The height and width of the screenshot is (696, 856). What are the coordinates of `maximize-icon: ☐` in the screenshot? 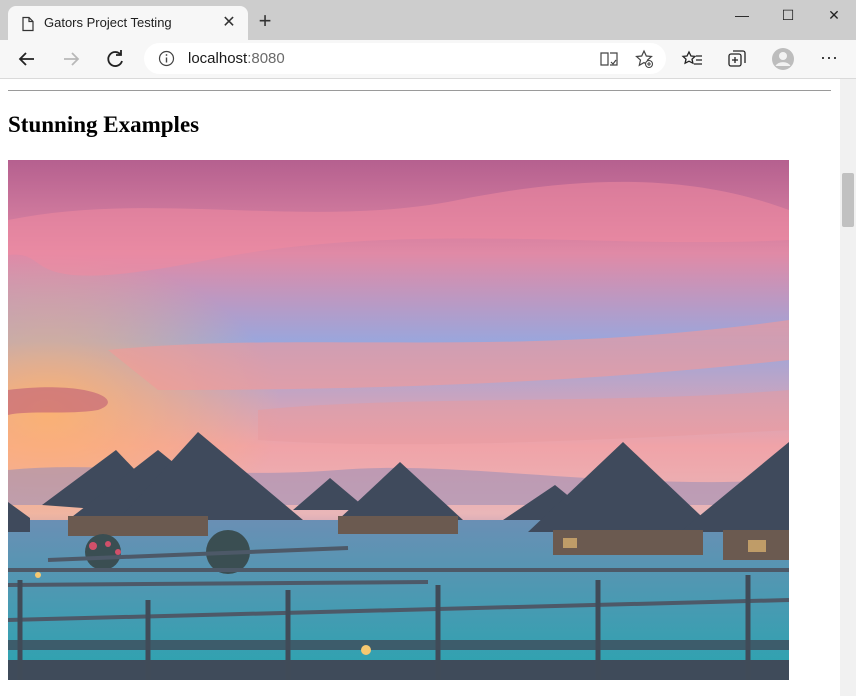 It's located at (788, 16).